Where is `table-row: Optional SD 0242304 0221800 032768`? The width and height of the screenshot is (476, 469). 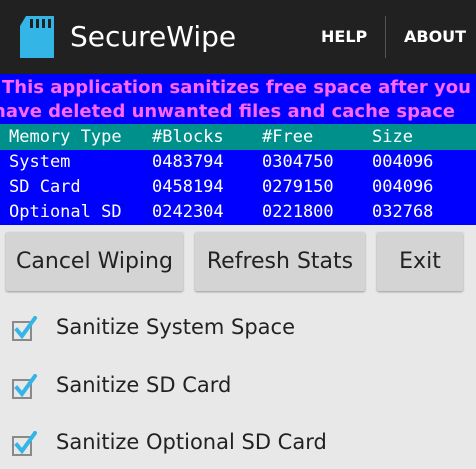 table-row: Optional SD 0242304 0221800 032768 is located at coordinates (238, 212).